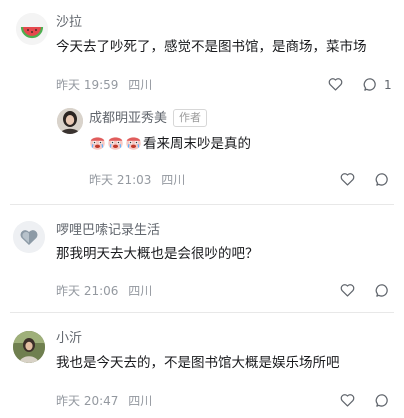 Image resolution: width=404 pixels, height=418 pixels. Describe the element at coordinates (190, 118) in the screenshot. I see `author-badge: 作者` at that location.